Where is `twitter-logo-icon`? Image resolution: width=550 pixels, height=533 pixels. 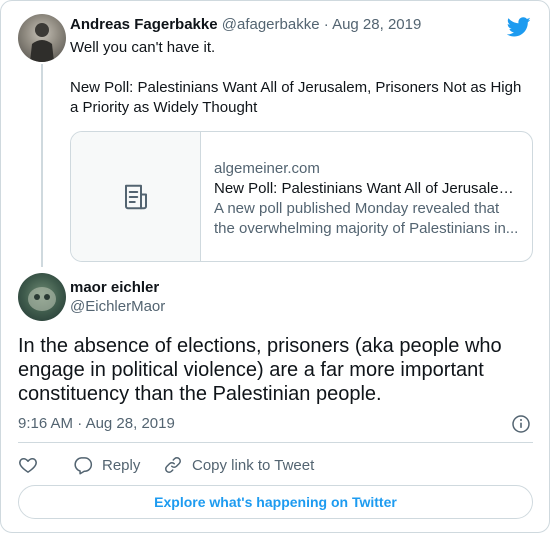 twitter-logo-icon is located at coordinates (519, 27).